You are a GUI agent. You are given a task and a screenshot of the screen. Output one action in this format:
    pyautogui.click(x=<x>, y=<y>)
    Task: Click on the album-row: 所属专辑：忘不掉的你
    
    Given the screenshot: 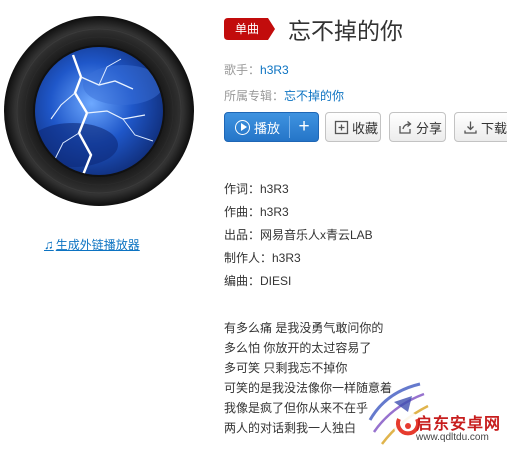 What is the action you would take?
    pyautogui.click(x=284, y=95)
    